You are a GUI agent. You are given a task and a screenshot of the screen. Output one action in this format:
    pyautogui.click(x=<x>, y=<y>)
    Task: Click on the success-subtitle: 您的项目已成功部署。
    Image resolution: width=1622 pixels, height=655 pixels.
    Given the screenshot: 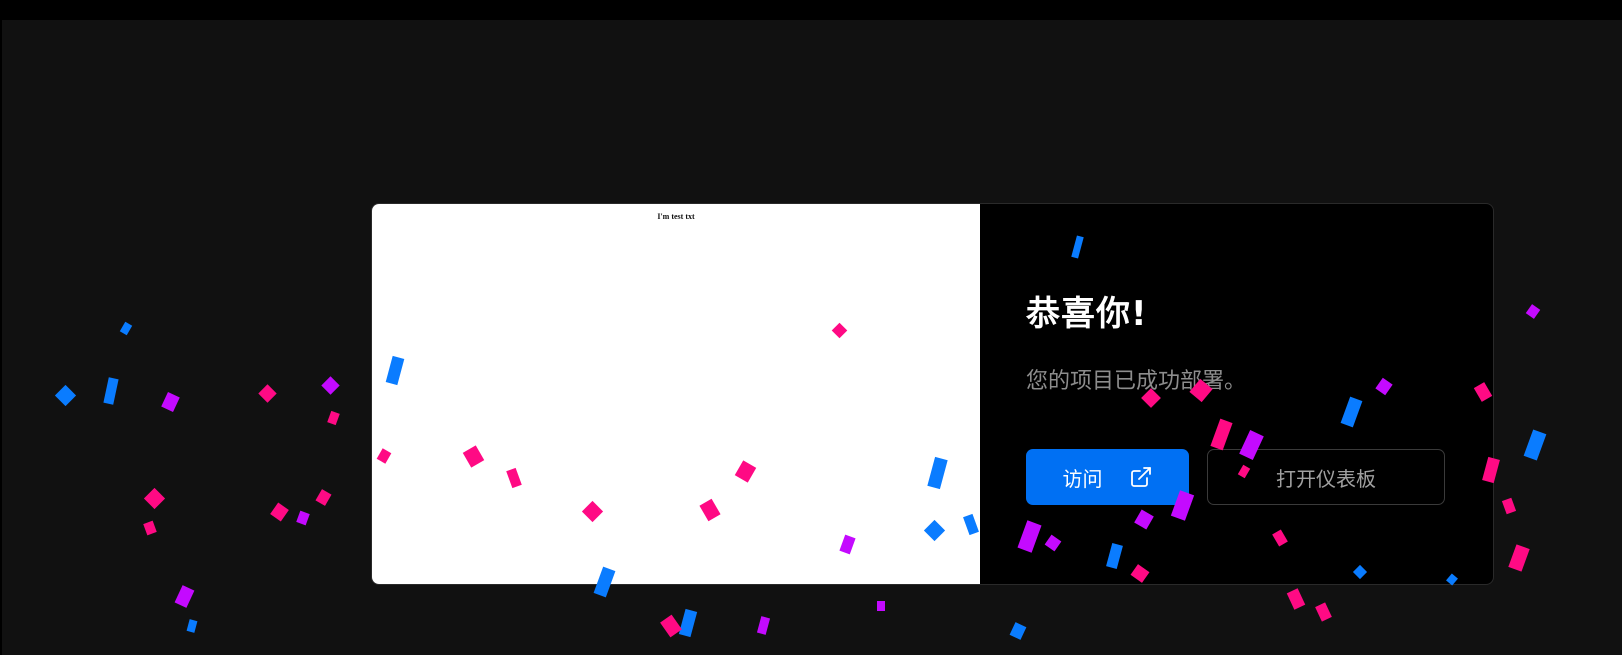 What is the action you would take?
    pyautogui.click(x=1136, y=381)
    